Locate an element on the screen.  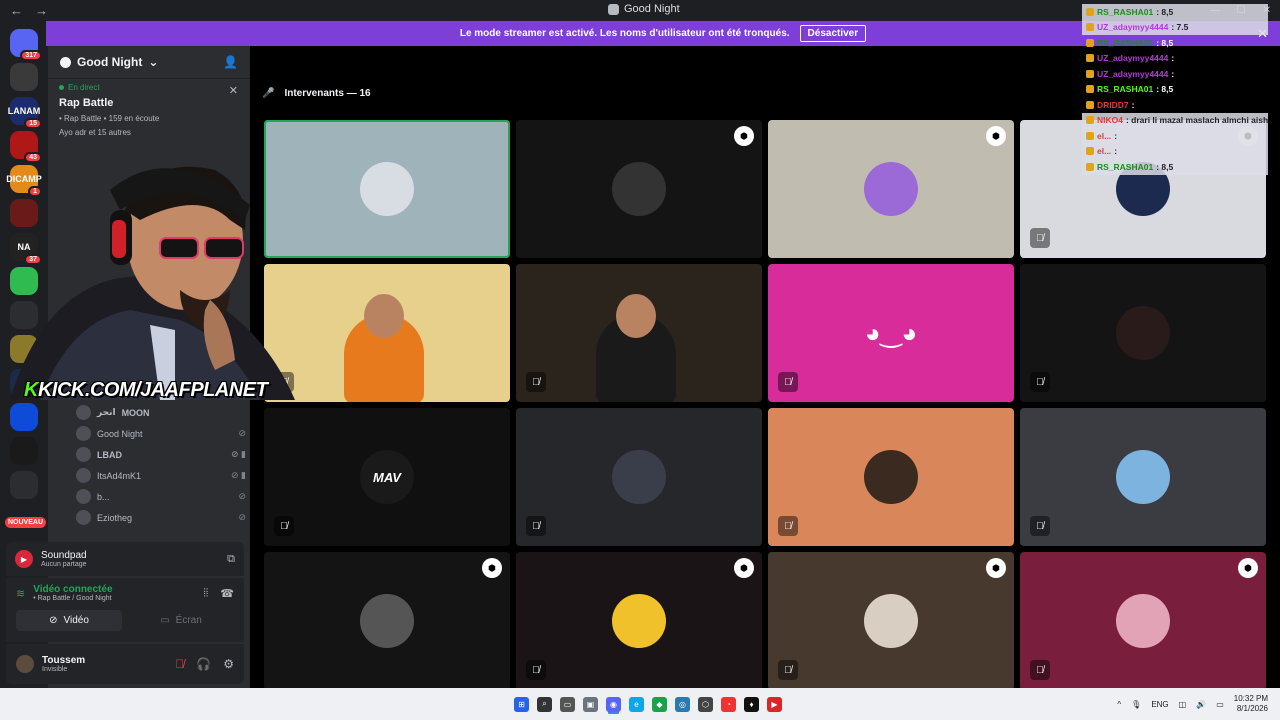
avatar: MAV is located at coordinates (387, 477).